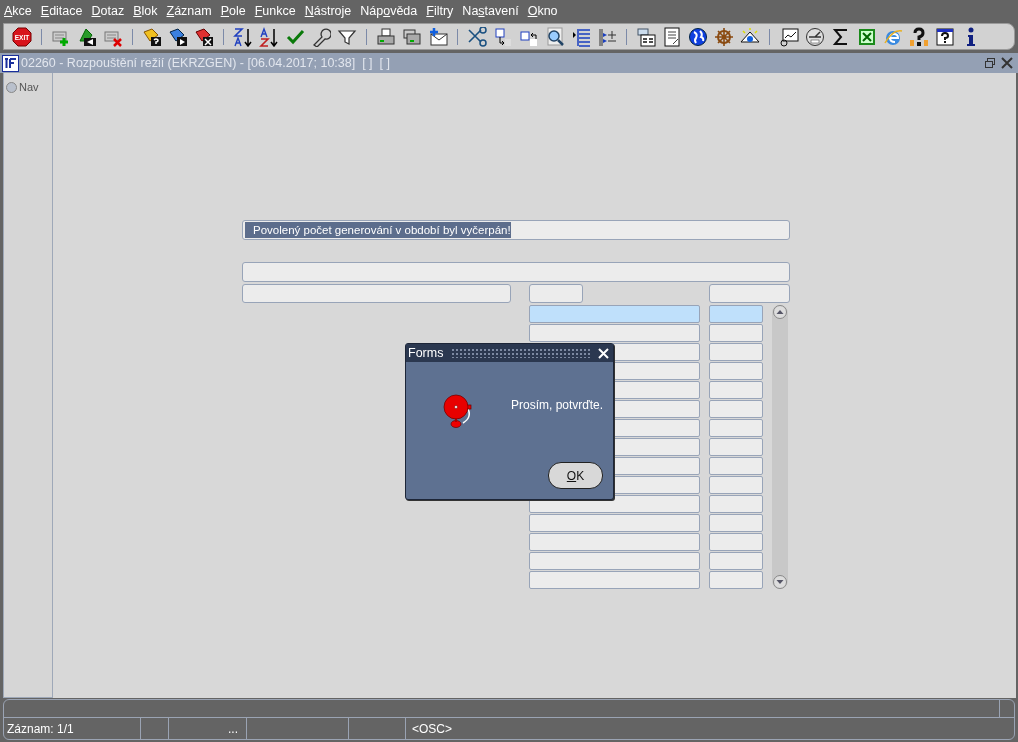 Image resolution: width=1018 pixels, height=742 pixels. Describe the element at coordinates (557, 405) in the screenshot. I see `dialog-message: Prosím, potvrďte.` at that location.